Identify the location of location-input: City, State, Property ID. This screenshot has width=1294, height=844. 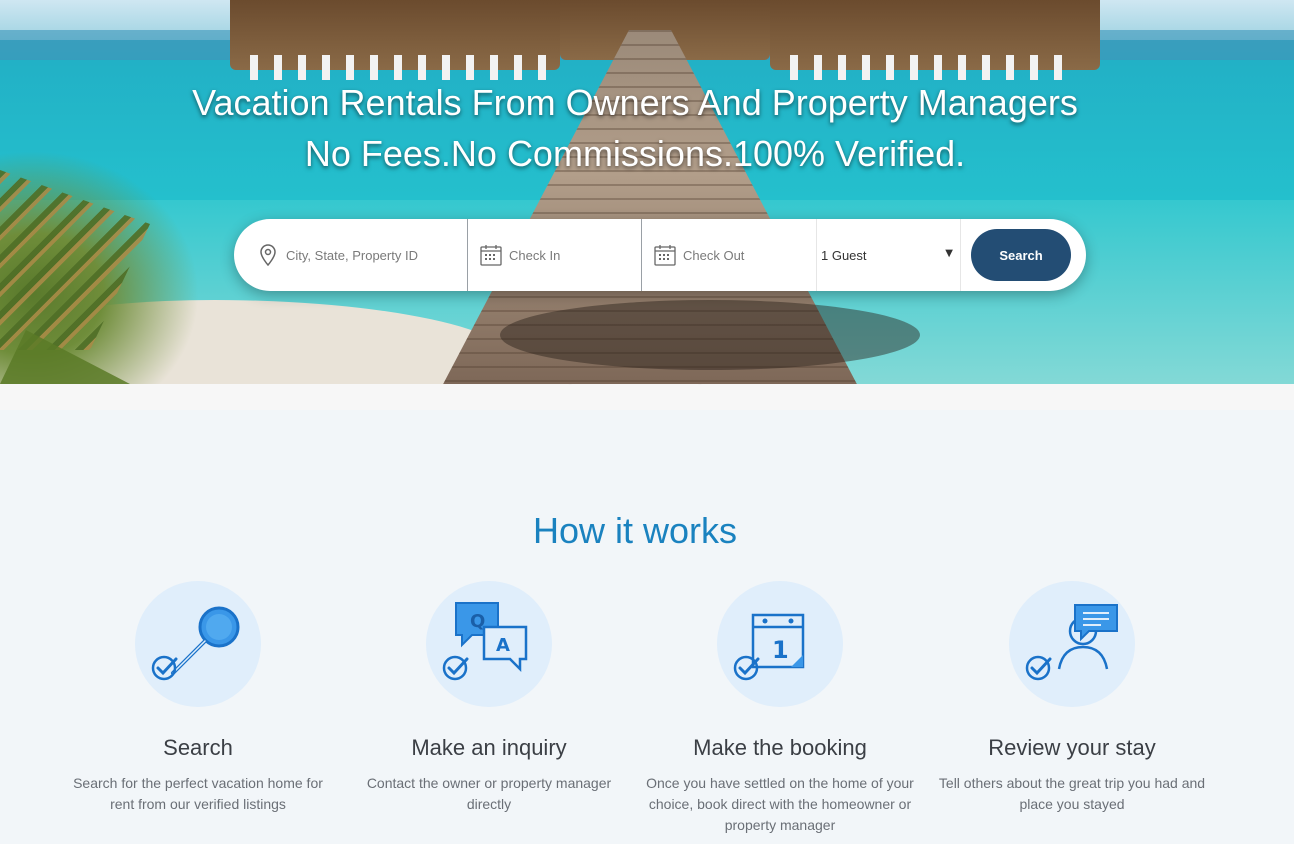
(361, 255).